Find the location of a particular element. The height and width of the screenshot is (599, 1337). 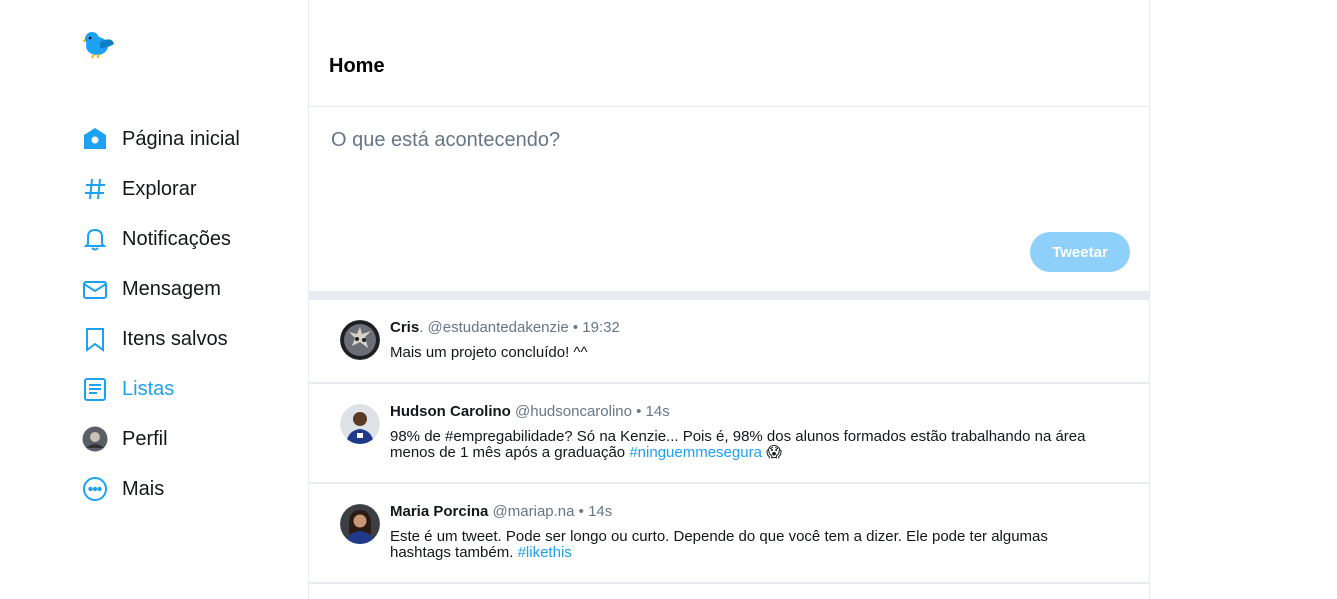

tweet-input is located at coordinates (721, 169).